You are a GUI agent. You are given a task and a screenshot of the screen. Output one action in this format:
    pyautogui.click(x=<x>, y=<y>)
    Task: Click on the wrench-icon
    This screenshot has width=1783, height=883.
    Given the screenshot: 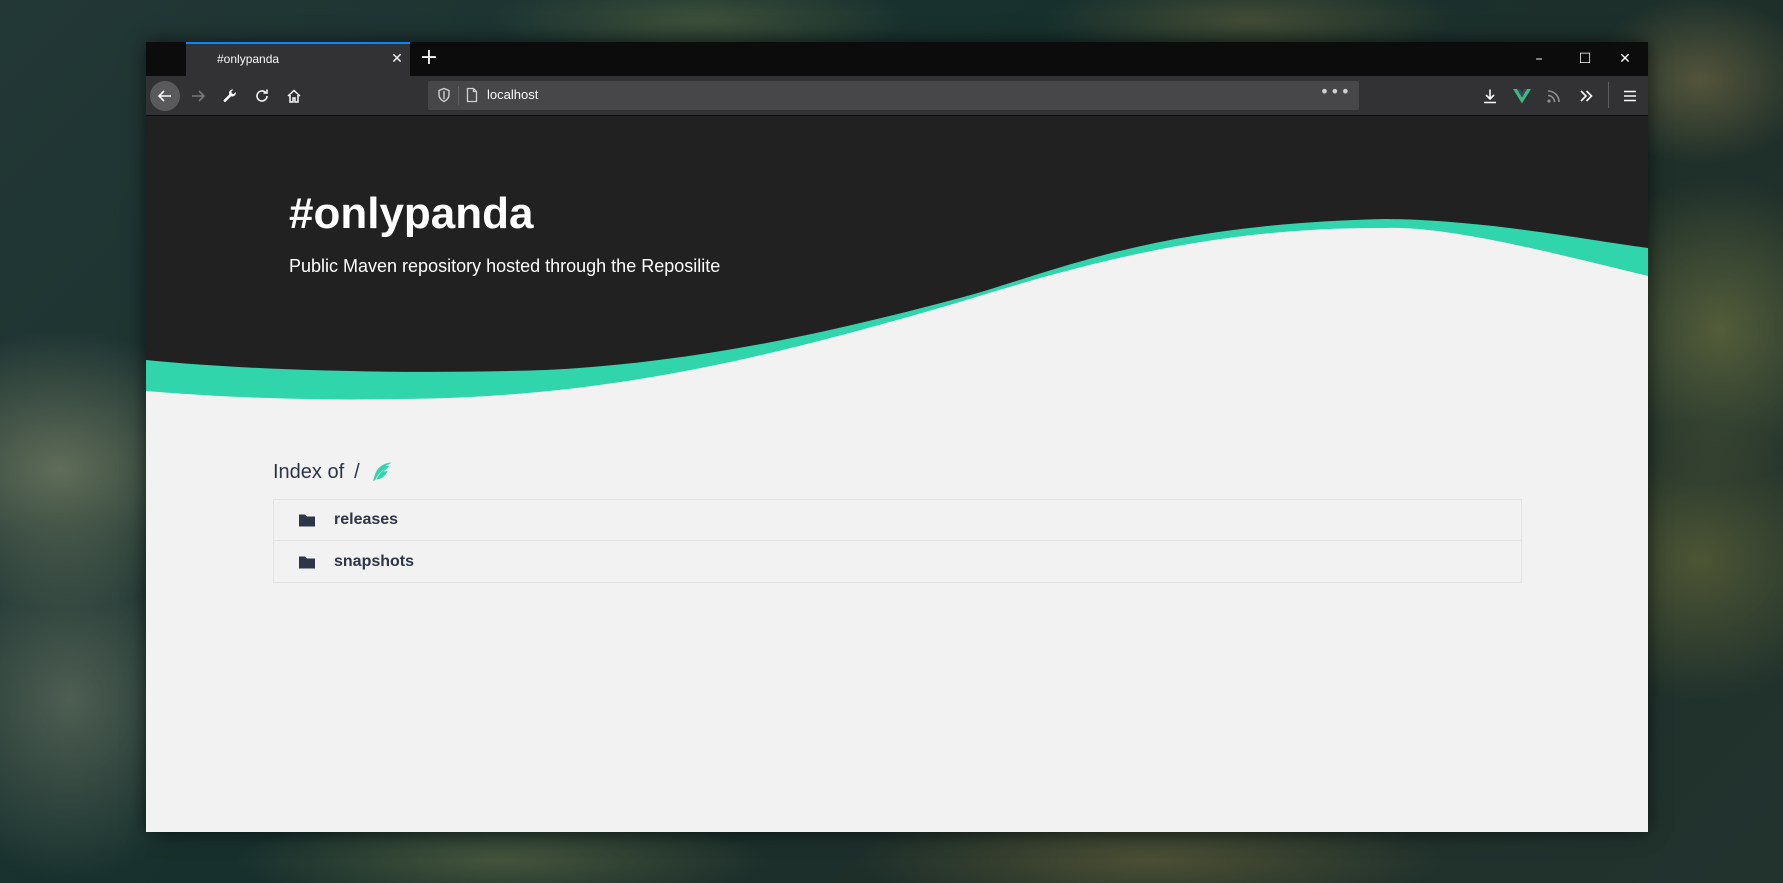 What is the action you would take?
    pyautogui.click(x=229, y=95)
    